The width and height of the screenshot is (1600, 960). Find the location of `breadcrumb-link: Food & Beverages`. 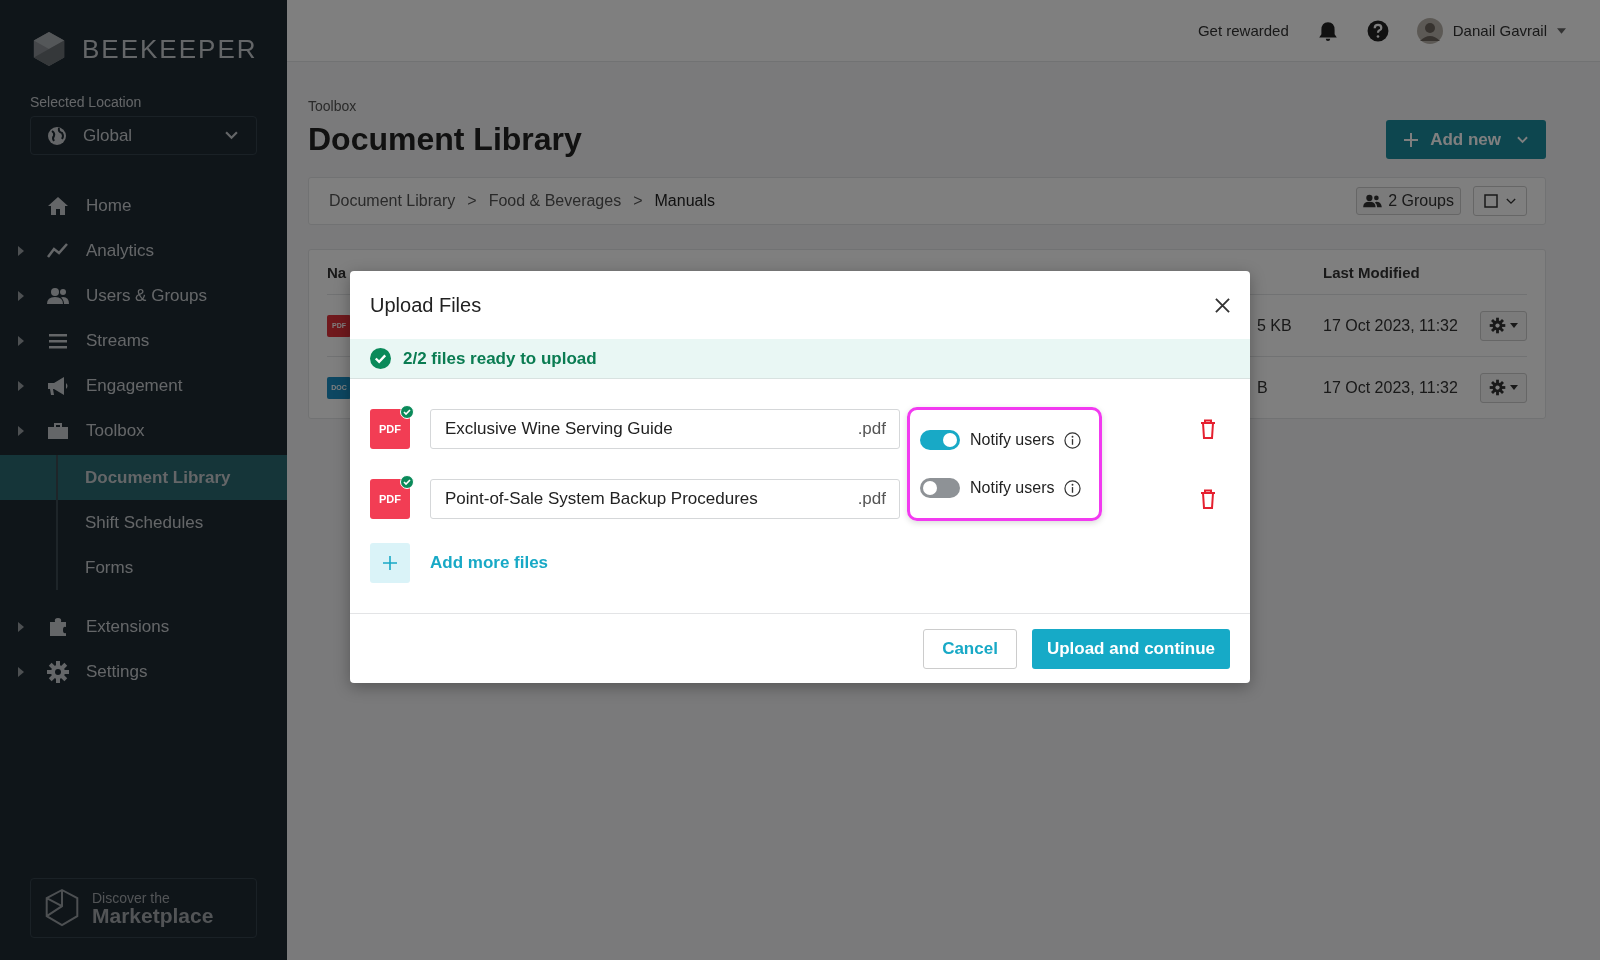

breadcrumb-link: Food & Beverages is located at coordinates (555, 201).